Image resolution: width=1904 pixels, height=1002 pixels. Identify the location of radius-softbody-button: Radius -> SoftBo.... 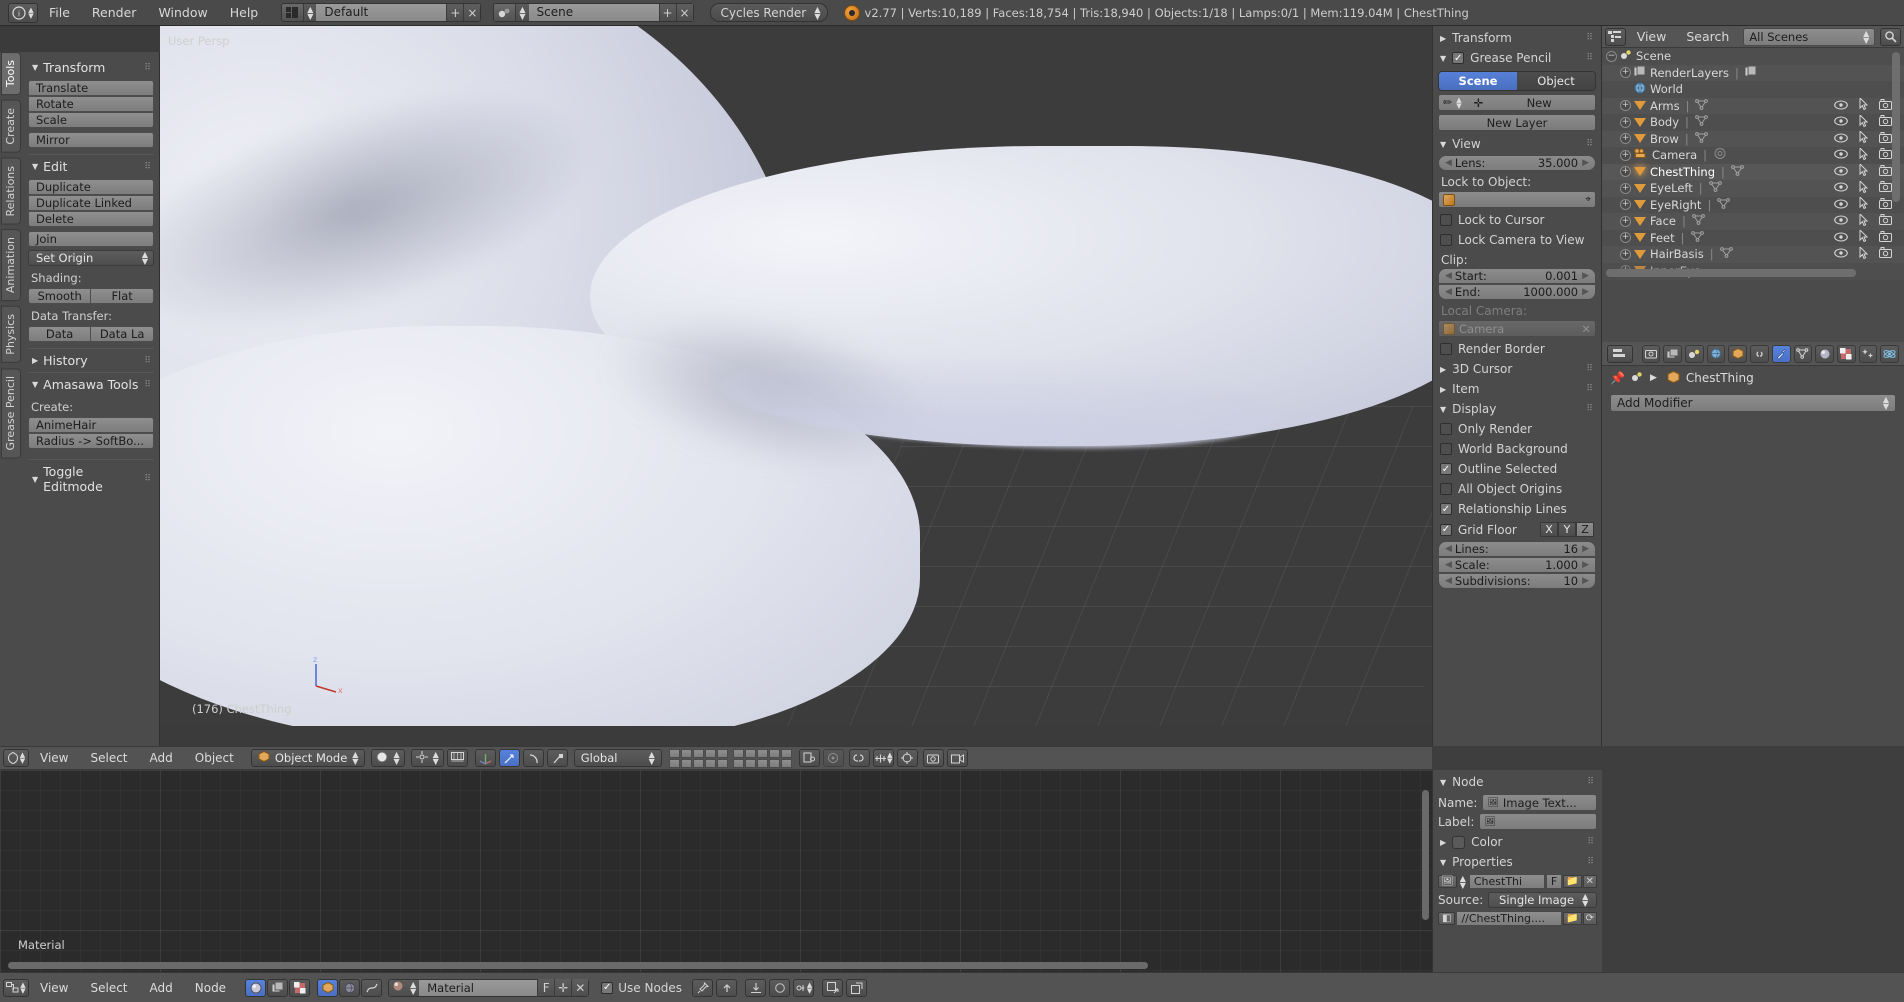
(91, 441).